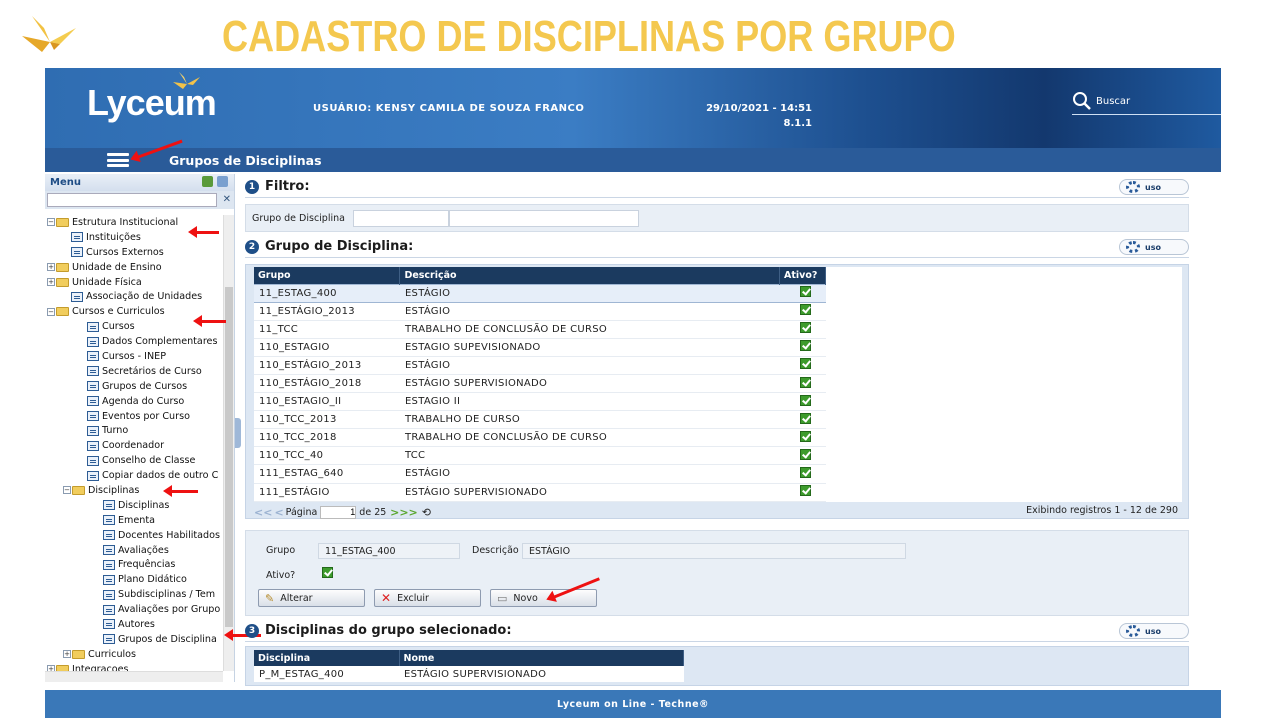  Describe the element at coordinates (222, 181) in the screenshot. I see `pin-icon` at that location.